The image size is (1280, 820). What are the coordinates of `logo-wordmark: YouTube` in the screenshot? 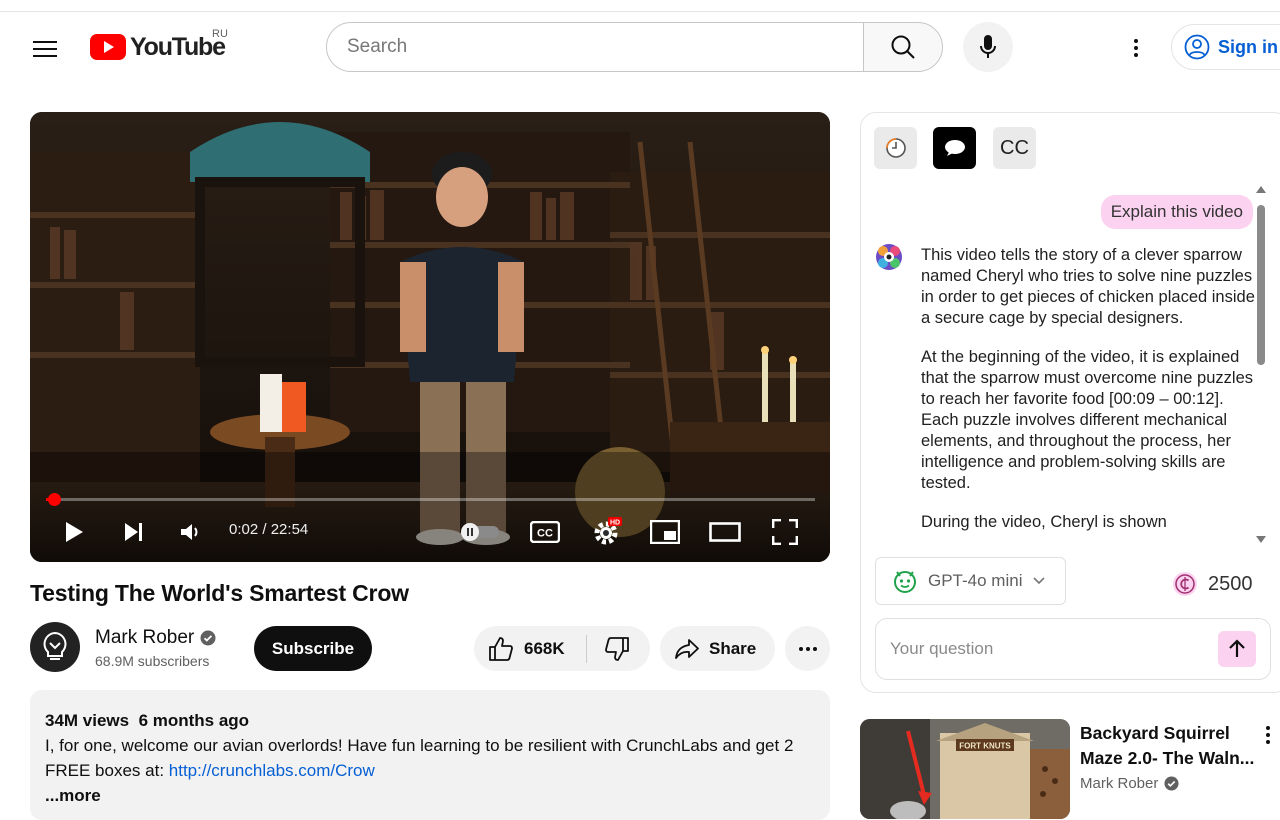 It's located at (178, 46).